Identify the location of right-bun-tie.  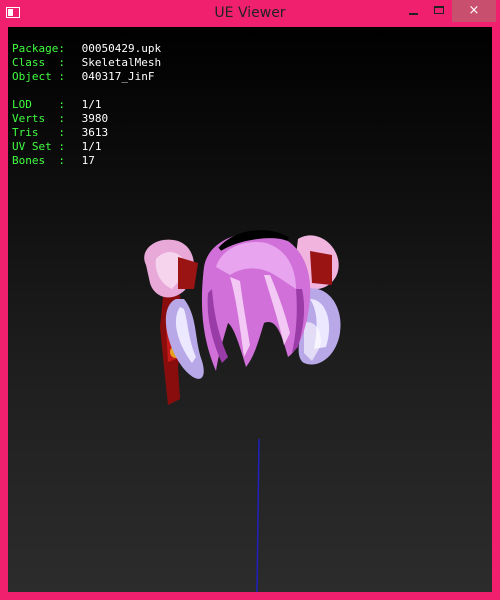
(321, 268).